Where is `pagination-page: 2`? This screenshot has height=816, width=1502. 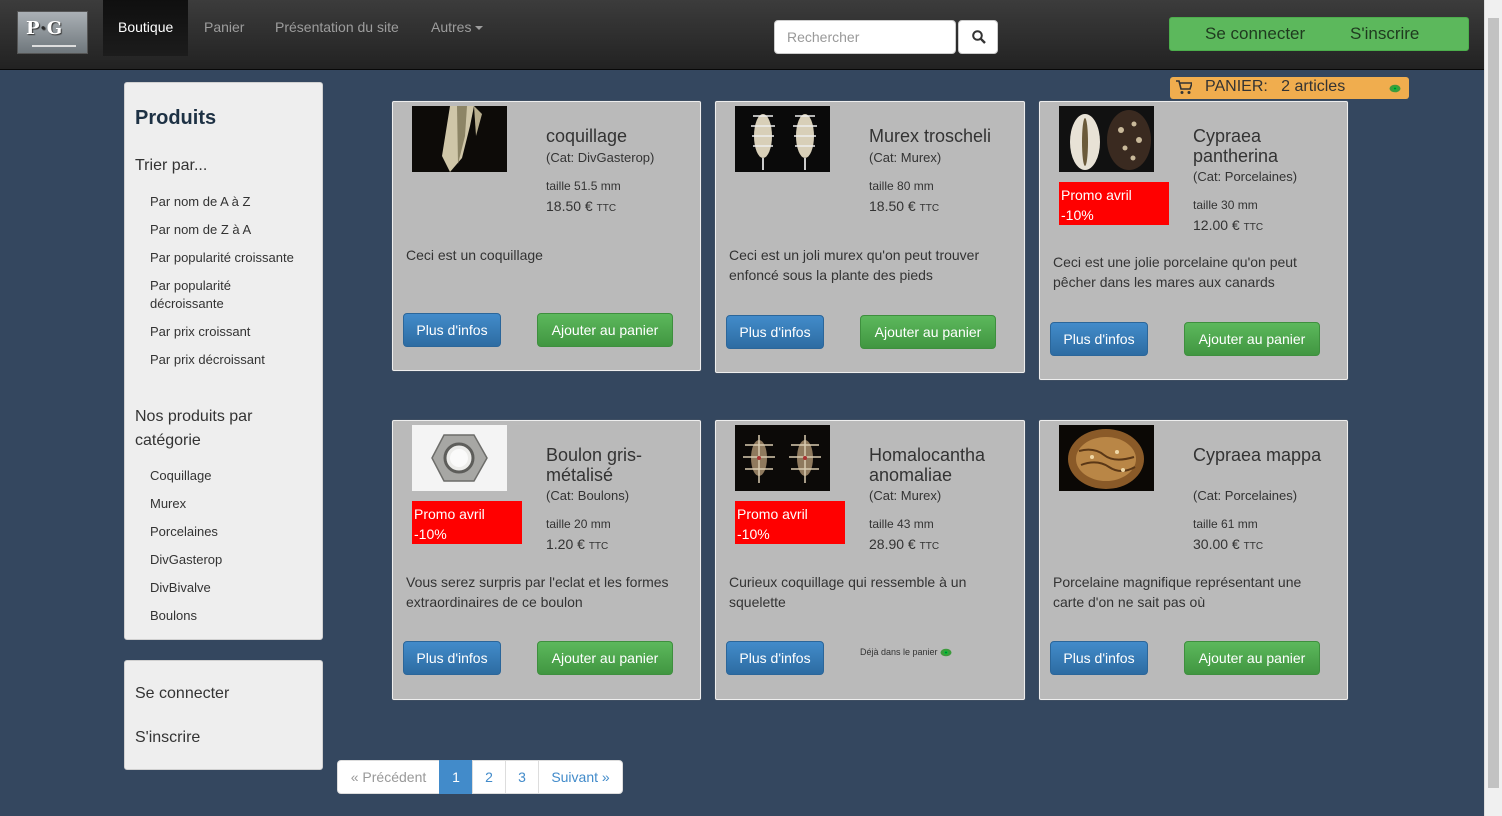
pagination-page: 2 is located at coordinates (489, 777).